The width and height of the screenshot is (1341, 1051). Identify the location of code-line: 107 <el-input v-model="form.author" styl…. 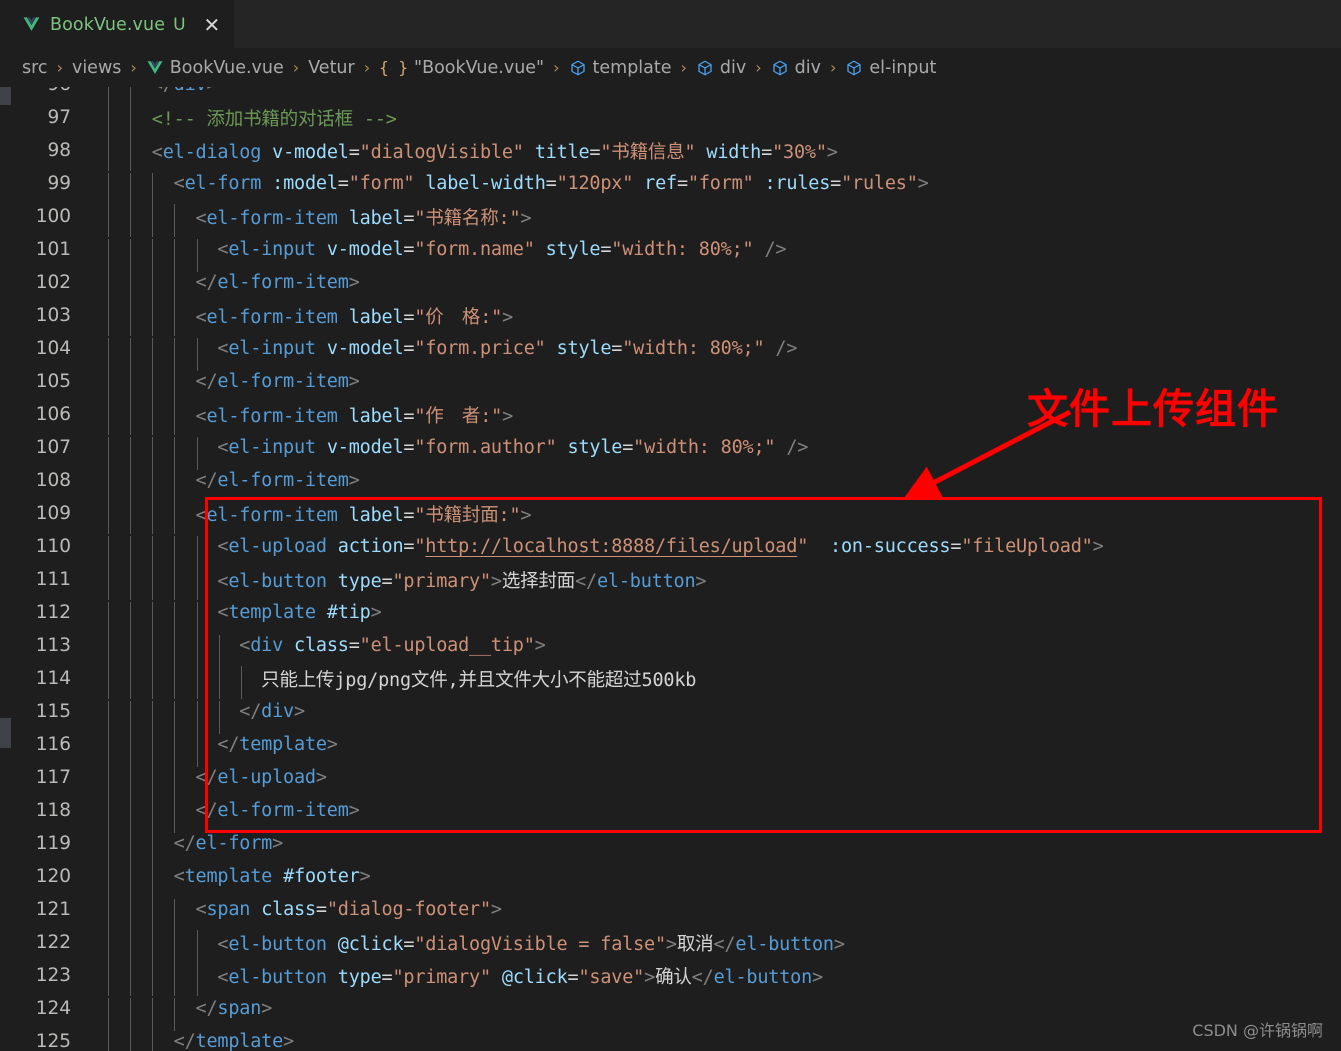
(670, 450).